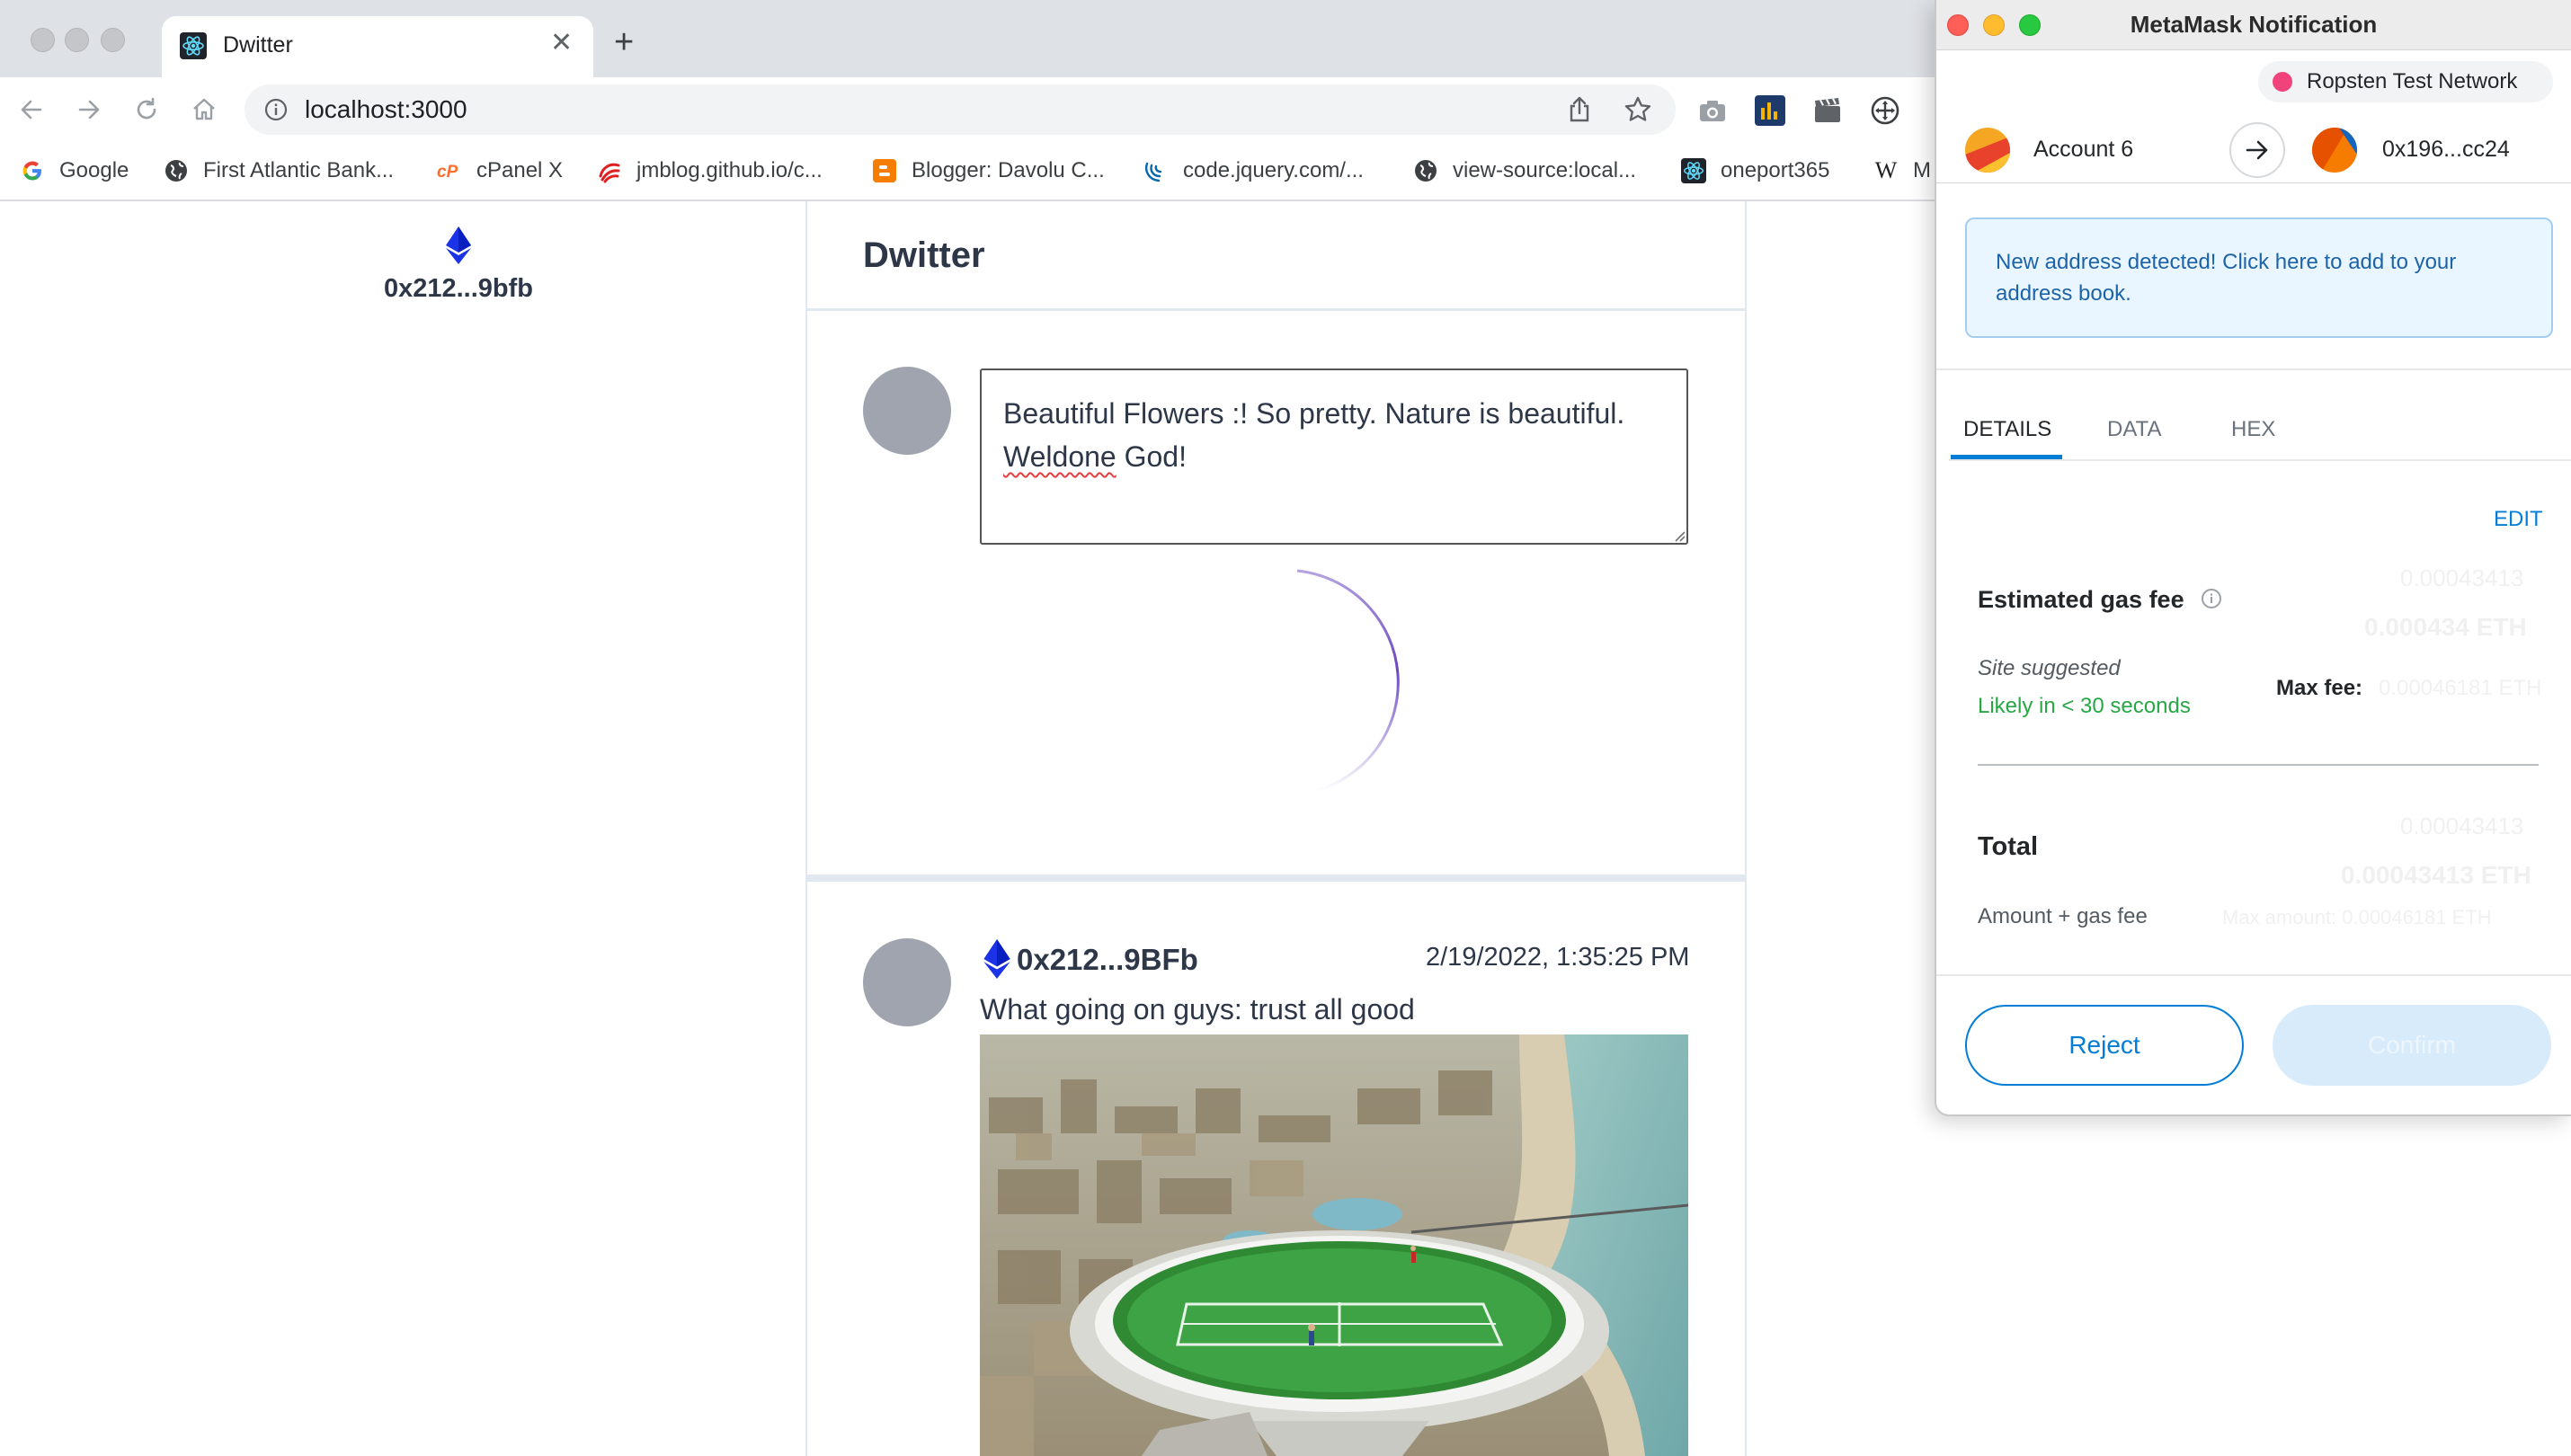 This screenshot has height=1456, width=2571. What do you see at coordinates (1775, 170) in the screenshot?
I see `bookmark-label: oneport365` at bounding box center [1775, 170].